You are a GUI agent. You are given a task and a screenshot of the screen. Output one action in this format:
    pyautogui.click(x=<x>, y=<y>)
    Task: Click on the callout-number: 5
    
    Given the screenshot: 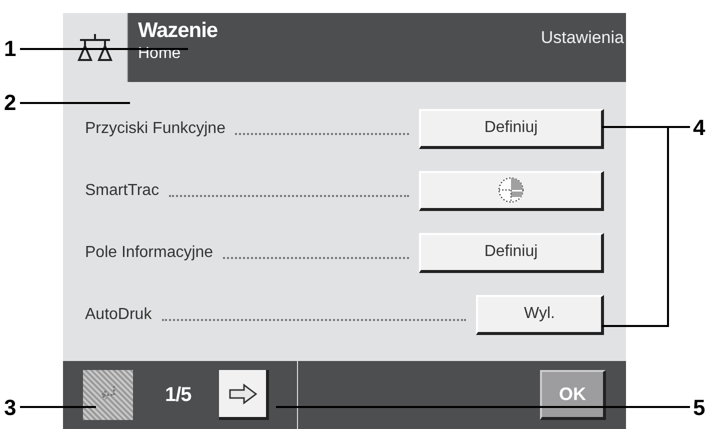 What is the action you would take?
    pyautogui.click(x=699, y=408)
    